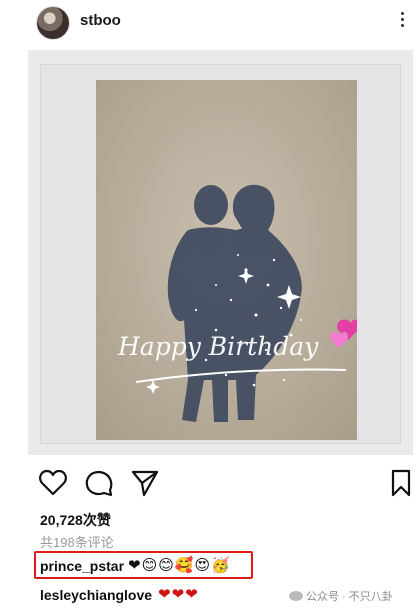 This screenshot has height=612, width=419. What do you see at coordinates (179, 565) in the screenshot?
I see `comment-text: ❤😊😊🥰😍🥳` at bounding box center [179, 565].